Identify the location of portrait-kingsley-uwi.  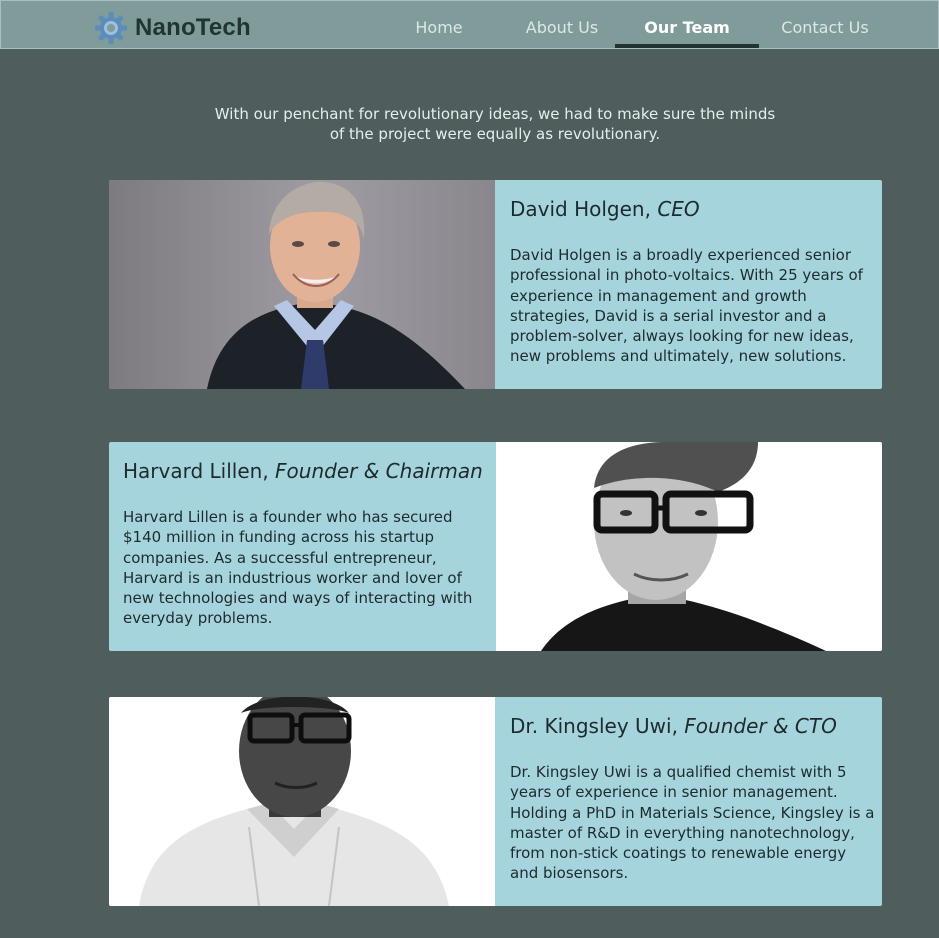
(302, 801).